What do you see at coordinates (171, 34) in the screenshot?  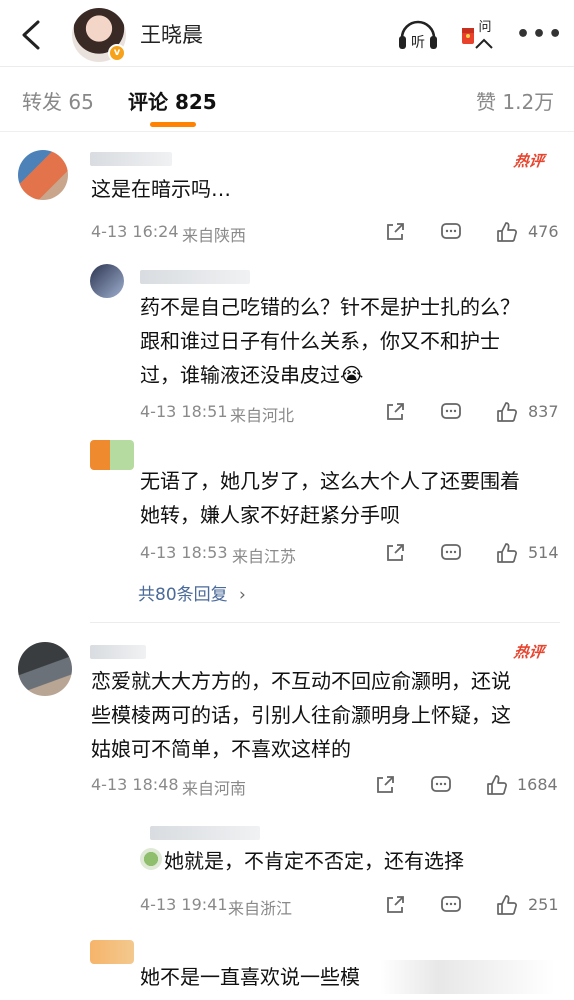 I see `user-name: 王晓晨` at bounding box center [171, 34].